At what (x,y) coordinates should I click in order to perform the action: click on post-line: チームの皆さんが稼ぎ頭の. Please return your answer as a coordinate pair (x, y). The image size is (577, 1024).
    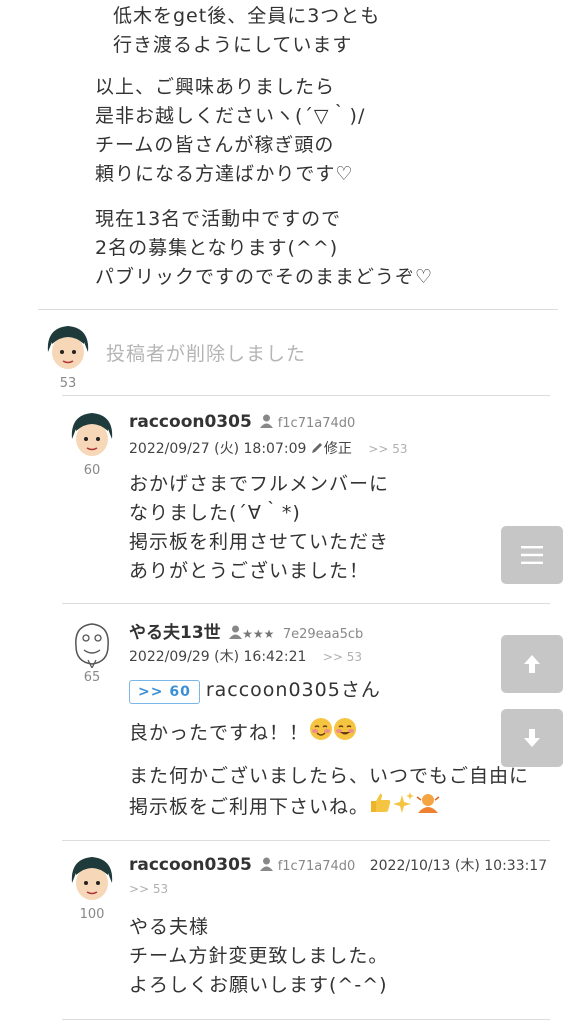
    Looking at the image, I should click on (215, 145).